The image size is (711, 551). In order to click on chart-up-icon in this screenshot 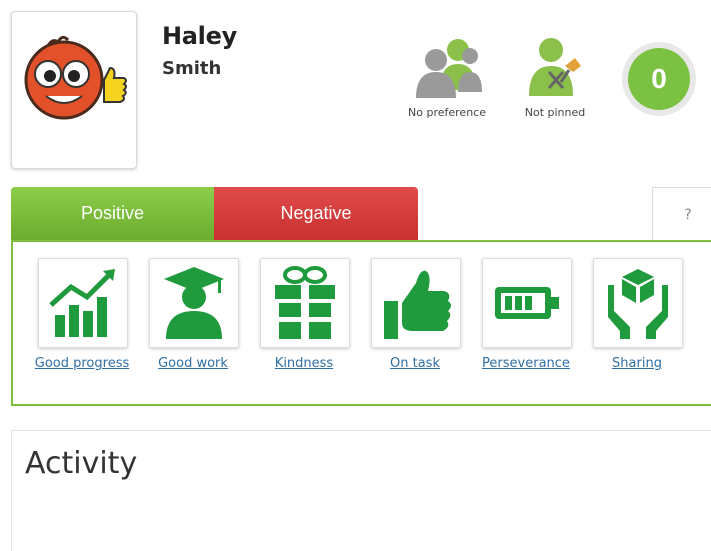, I will do `click(82, 303)`.